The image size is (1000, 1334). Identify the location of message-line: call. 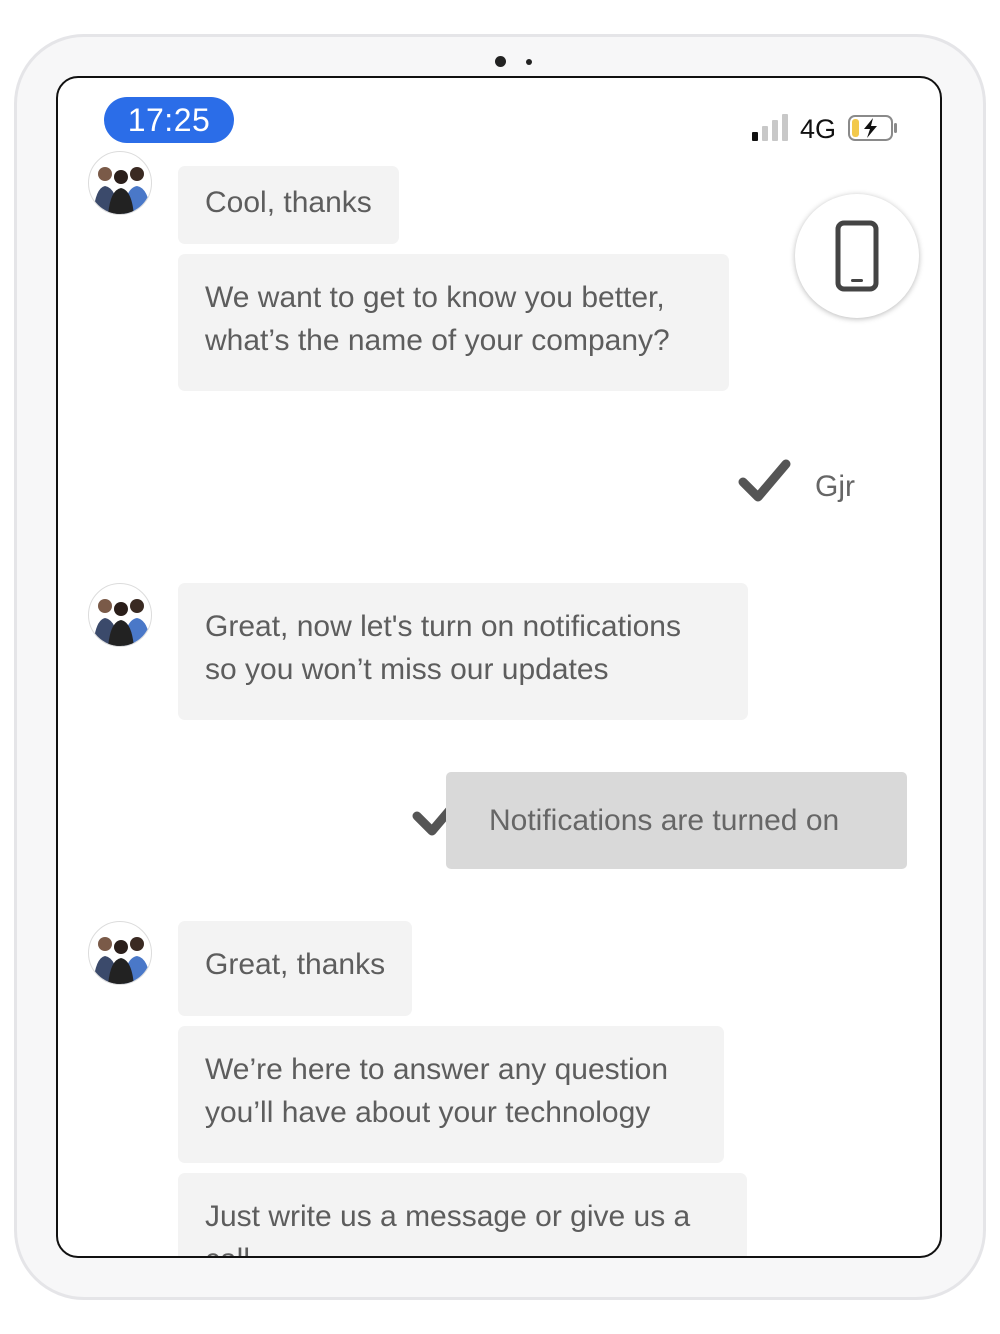
(462, 1247).